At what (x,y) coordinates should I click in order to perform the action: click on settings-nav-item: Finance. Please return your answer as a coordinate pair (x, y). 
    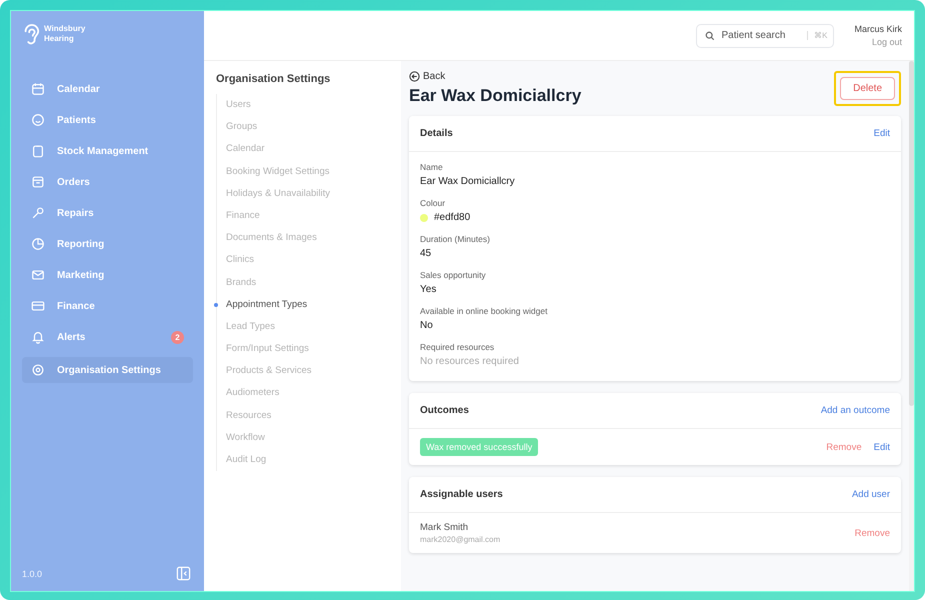
    Looking at the image, I should click on (303, 216).